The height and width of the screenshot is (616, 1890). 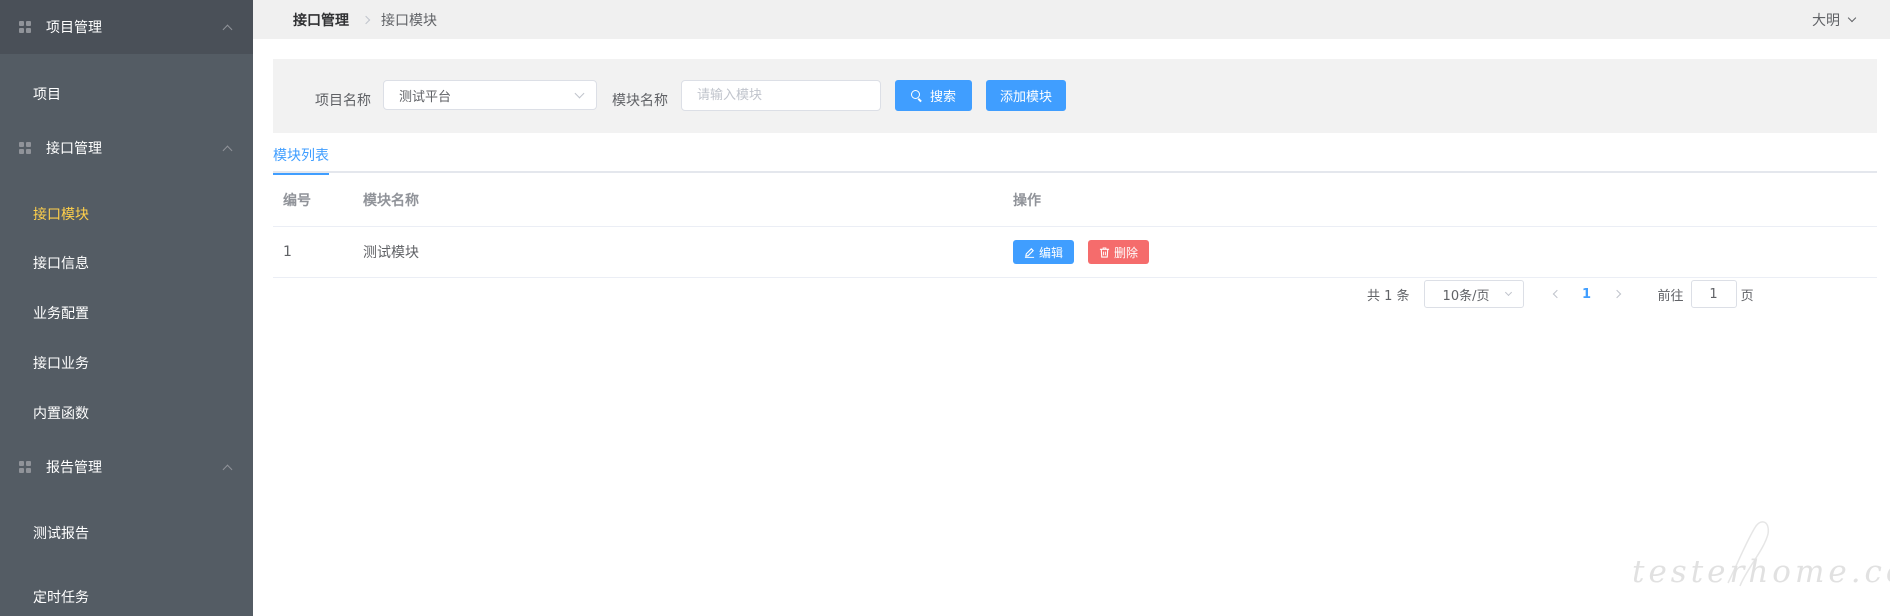 I want to click on project-name-label: 项目名称, so click(x=343, y=101).